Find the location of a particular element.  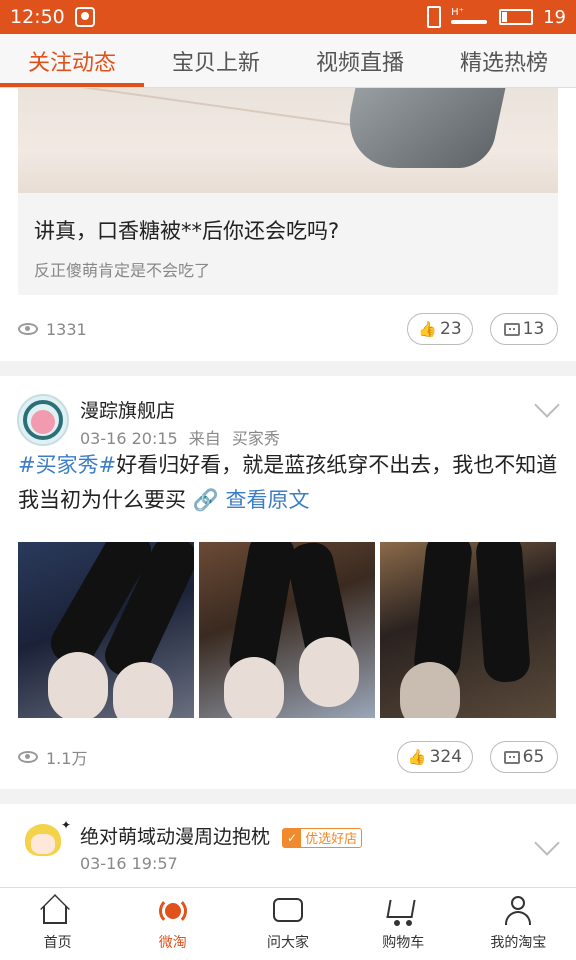

shop-name: 漫踪旗舰店 is located at coordinates (127, 409).